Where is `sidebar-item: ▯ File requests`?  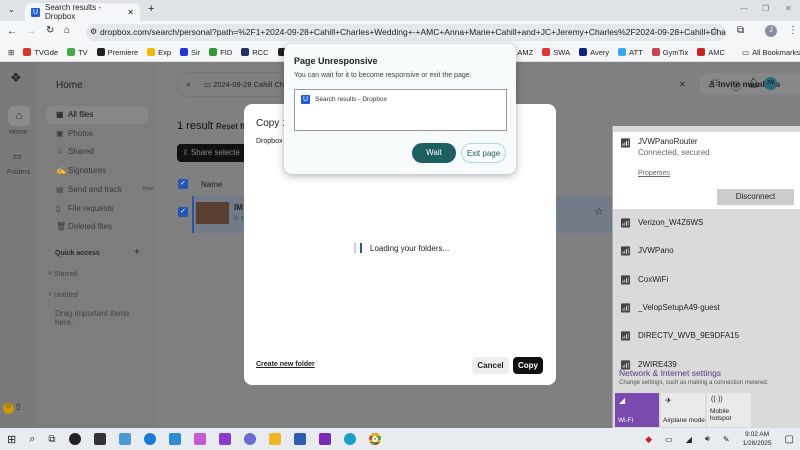
sidebar-item: ▯ File requests is located at coordinates (85, 208).